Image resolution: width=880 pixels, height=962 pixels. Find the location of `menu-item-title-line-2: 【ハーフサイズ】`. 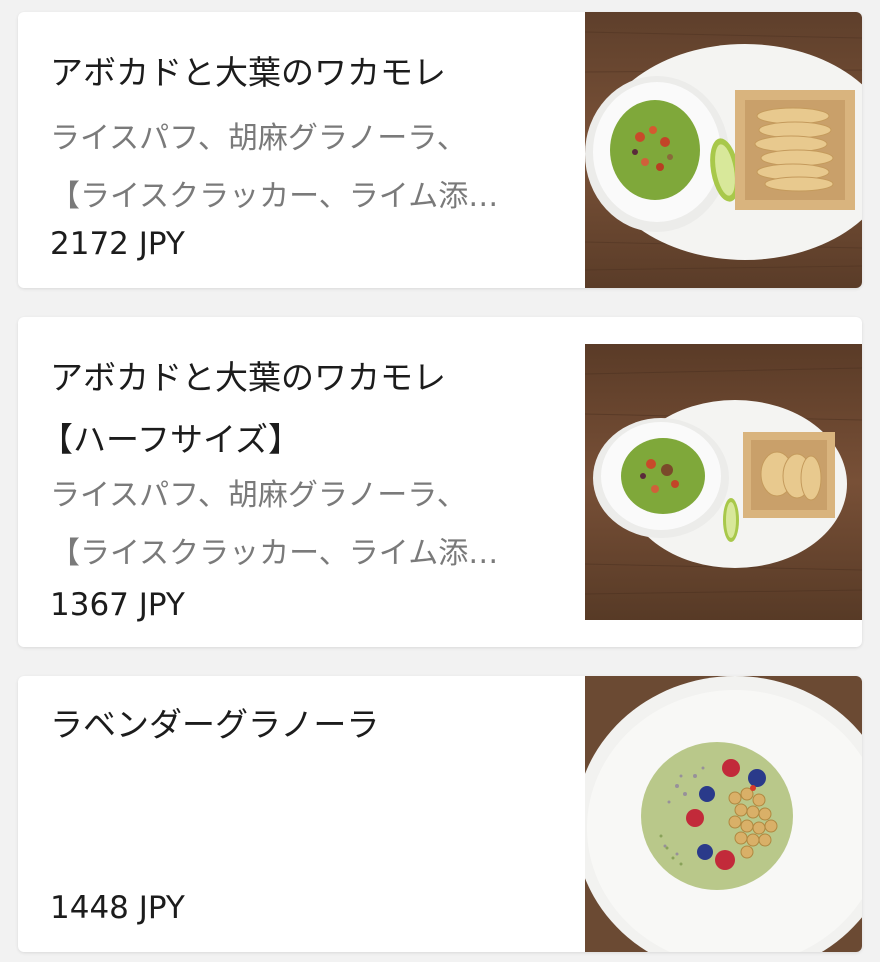

menu-item-title-line-2: 【ハーフサイズ】 is located at coordinates (171, 439).